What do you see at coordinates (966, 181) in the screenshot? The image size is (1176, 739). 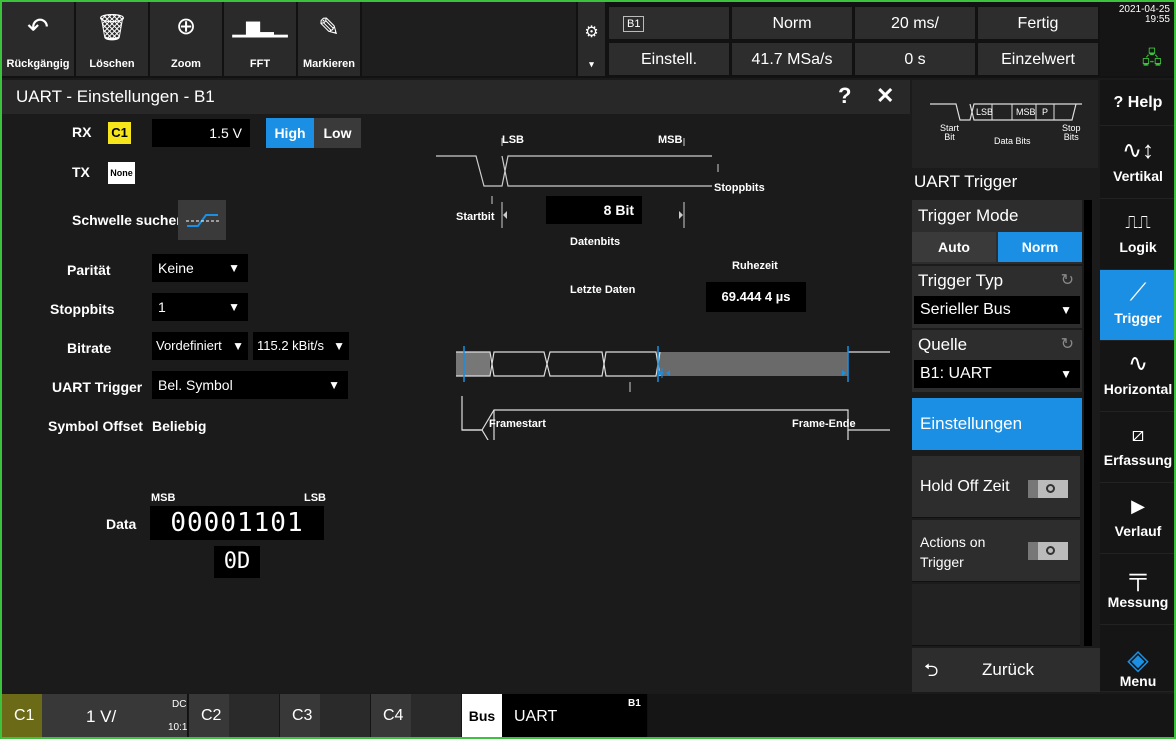 I see `panel-header: UART Trigger` at bounding box center [966, 181].